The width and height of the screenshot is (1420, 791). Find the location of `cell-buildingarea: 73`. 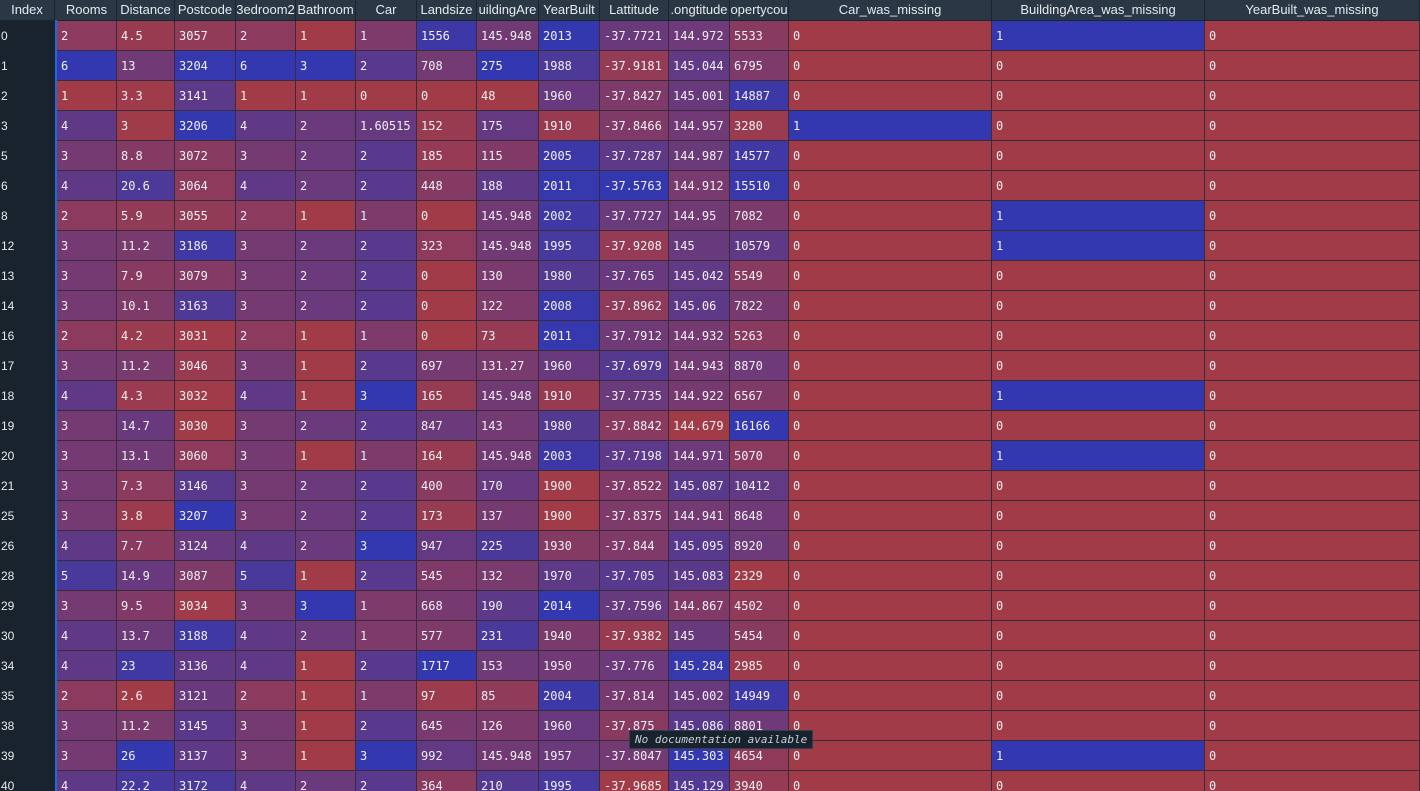

cell-buildingarea: 73 is located at coordinates (508, 336).